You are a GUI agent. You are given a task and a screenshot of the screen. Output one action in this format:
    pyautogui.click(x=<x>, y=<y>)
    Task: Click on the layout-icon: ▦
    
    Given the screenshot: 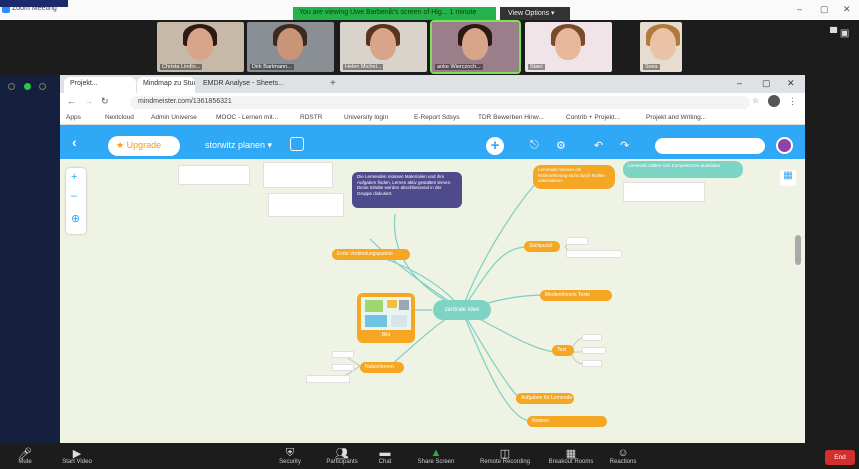 What is the action you would take?
    pyautogui.click(x=788, y=178)
    